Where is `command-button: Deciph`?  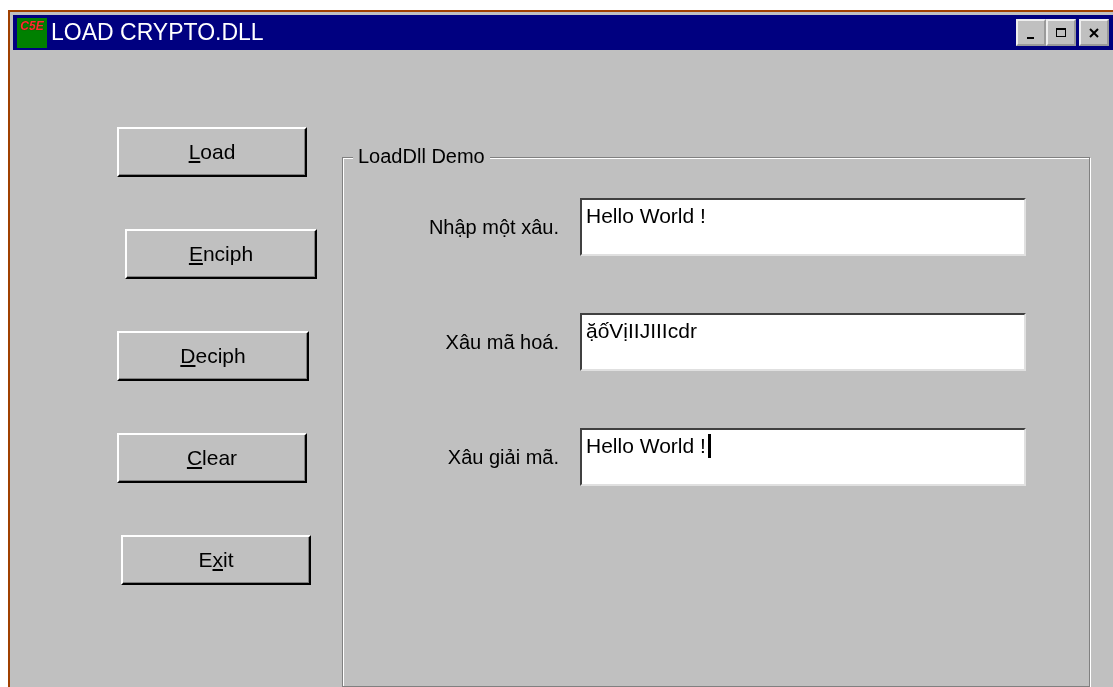
command-button: Deciph is located at coordinates (213, 356).